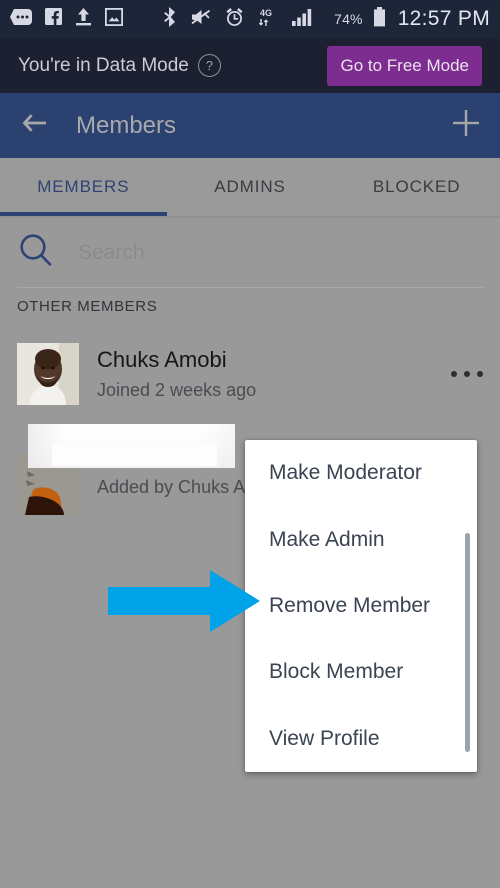 Image resolution: width=500 pixels, height=888 pixels. I want to click on search-input, so click(243, 253).